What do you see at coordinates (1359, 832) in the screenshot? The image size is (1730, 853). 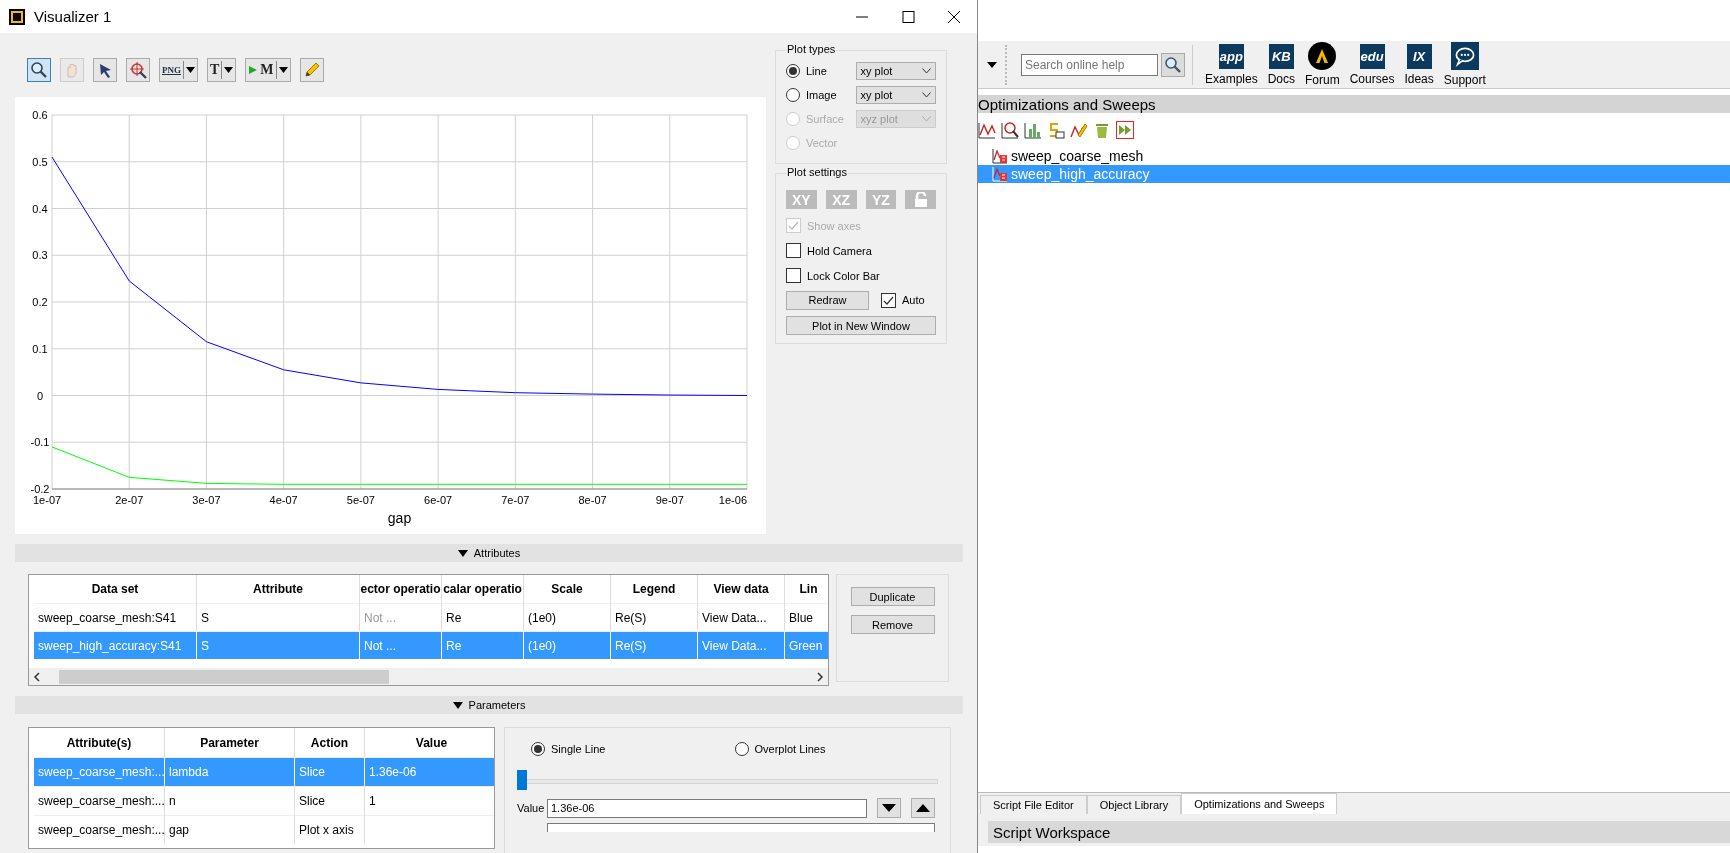 I see `panel-title: Script Workspace` at bounding box center [1359, 832].